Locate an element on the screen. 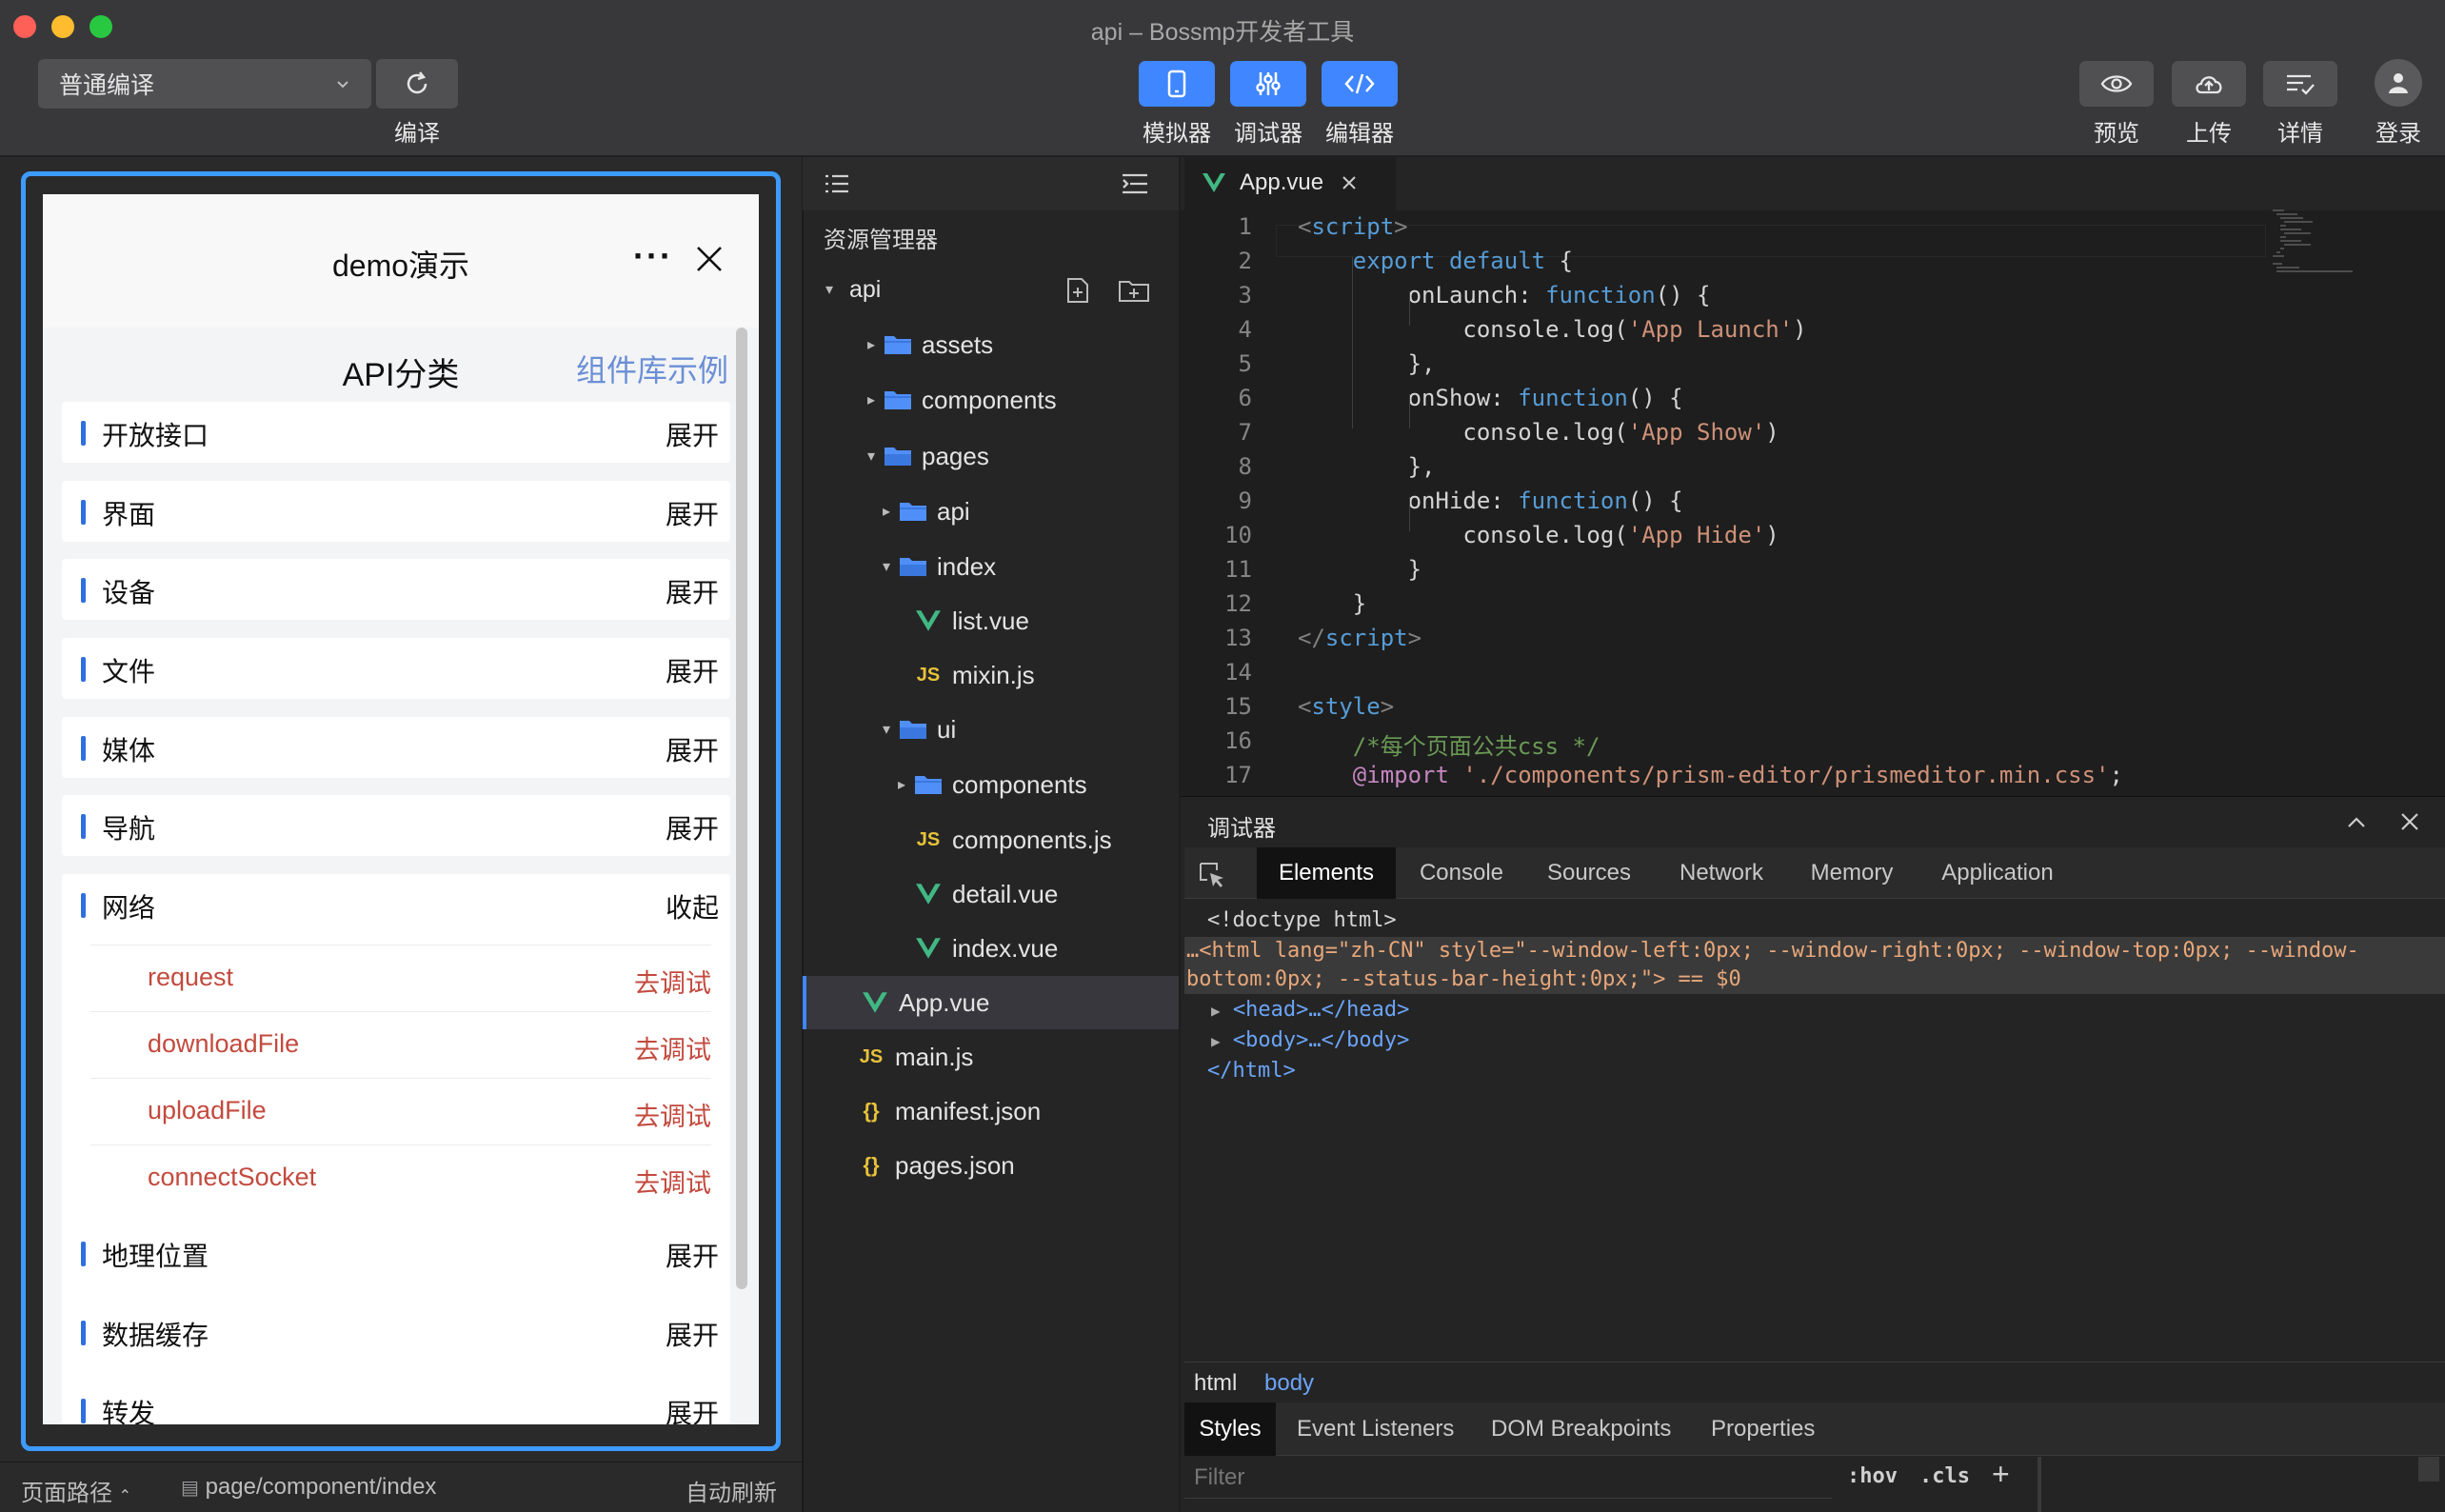  auto-refresh-toggle: 自动刷新 is located at coordinates (731, 1490).